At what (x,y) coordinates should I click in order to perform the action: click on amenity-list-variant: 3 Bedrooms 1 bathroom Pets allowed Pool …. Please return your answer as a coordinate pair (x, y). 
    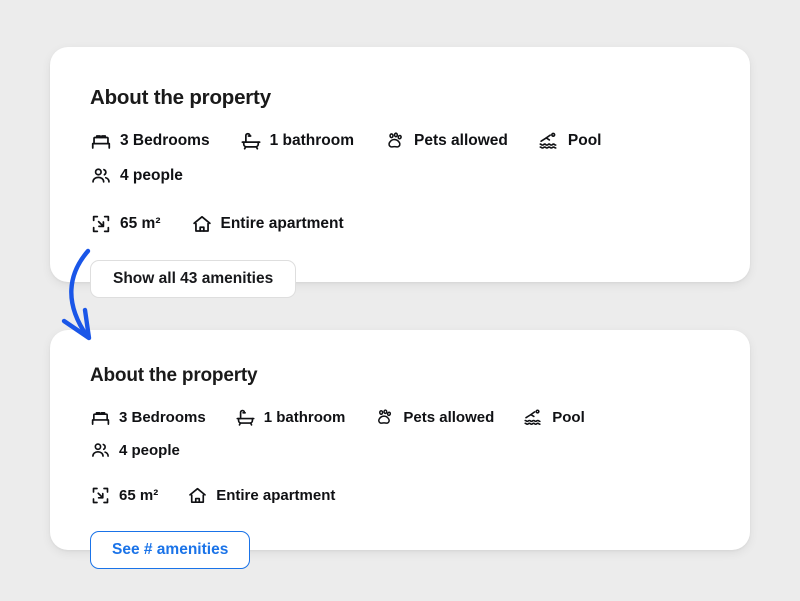
    Looking at the image, I should click on (400, 456).